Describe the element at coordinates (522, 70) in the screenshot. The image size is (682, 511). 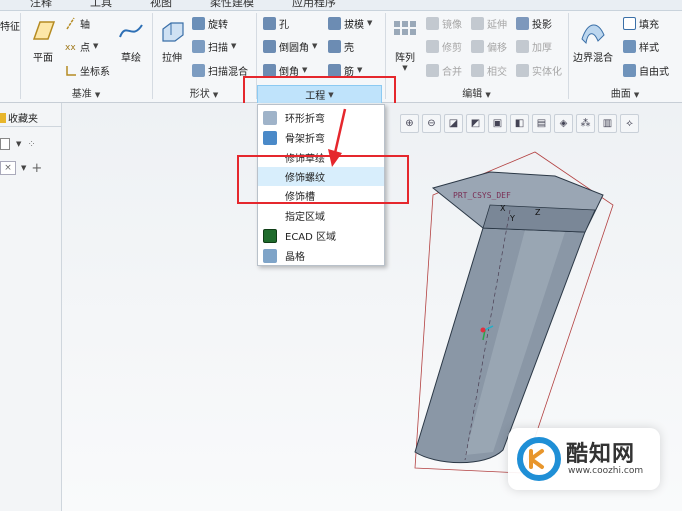
I see `solidify-icon` at that location.